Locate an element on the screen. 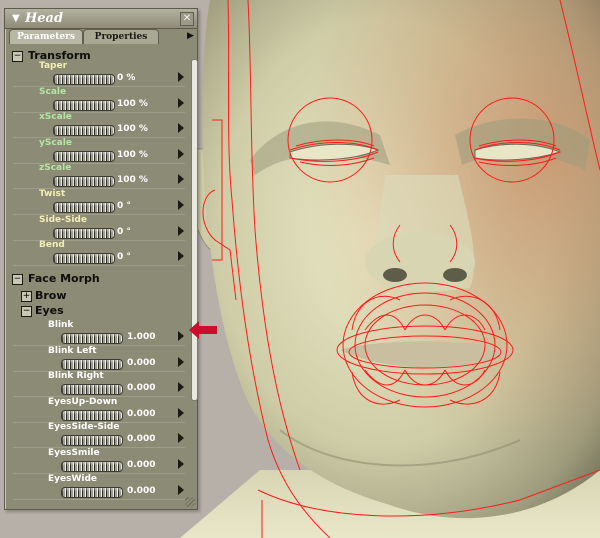 The image size is (600, 538). tab-parameters: Parameters is located at coordinates (46, 36).